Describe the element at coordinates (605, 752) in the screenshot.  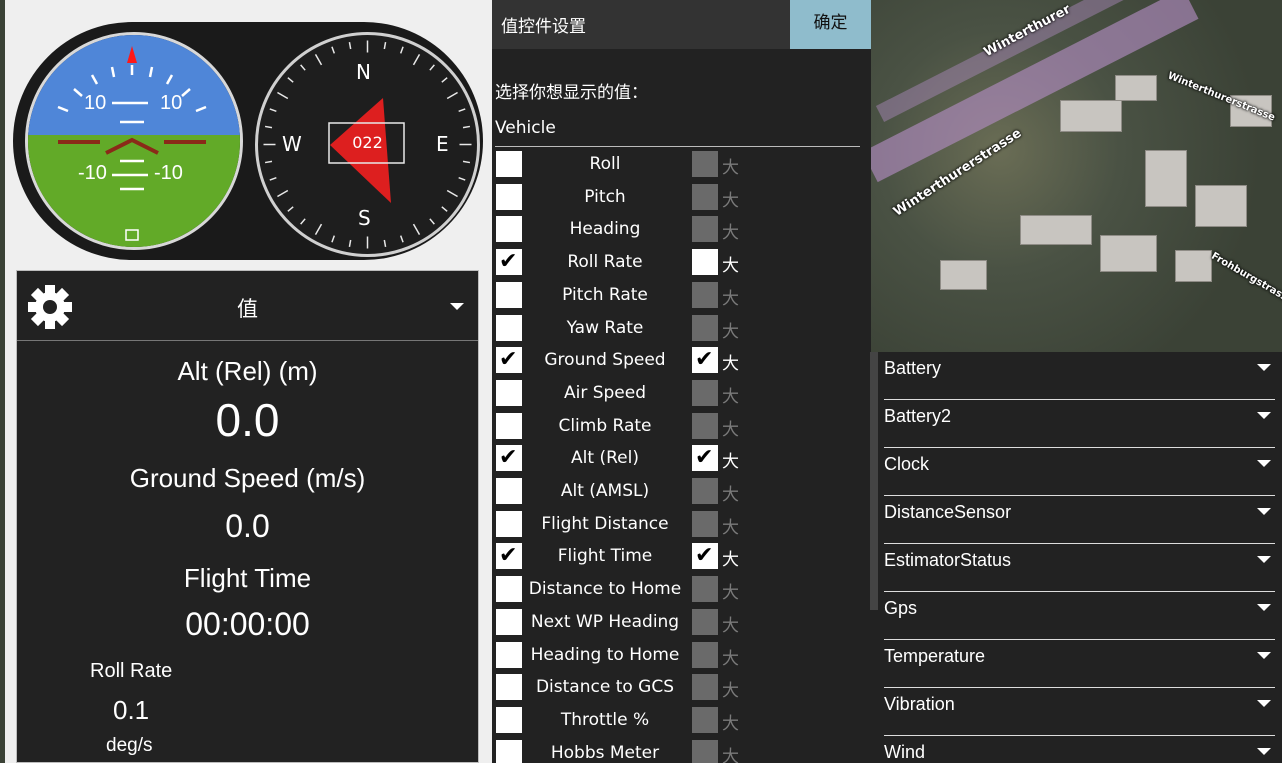
I see `value-option-label: Hobbs Meter` at that location.